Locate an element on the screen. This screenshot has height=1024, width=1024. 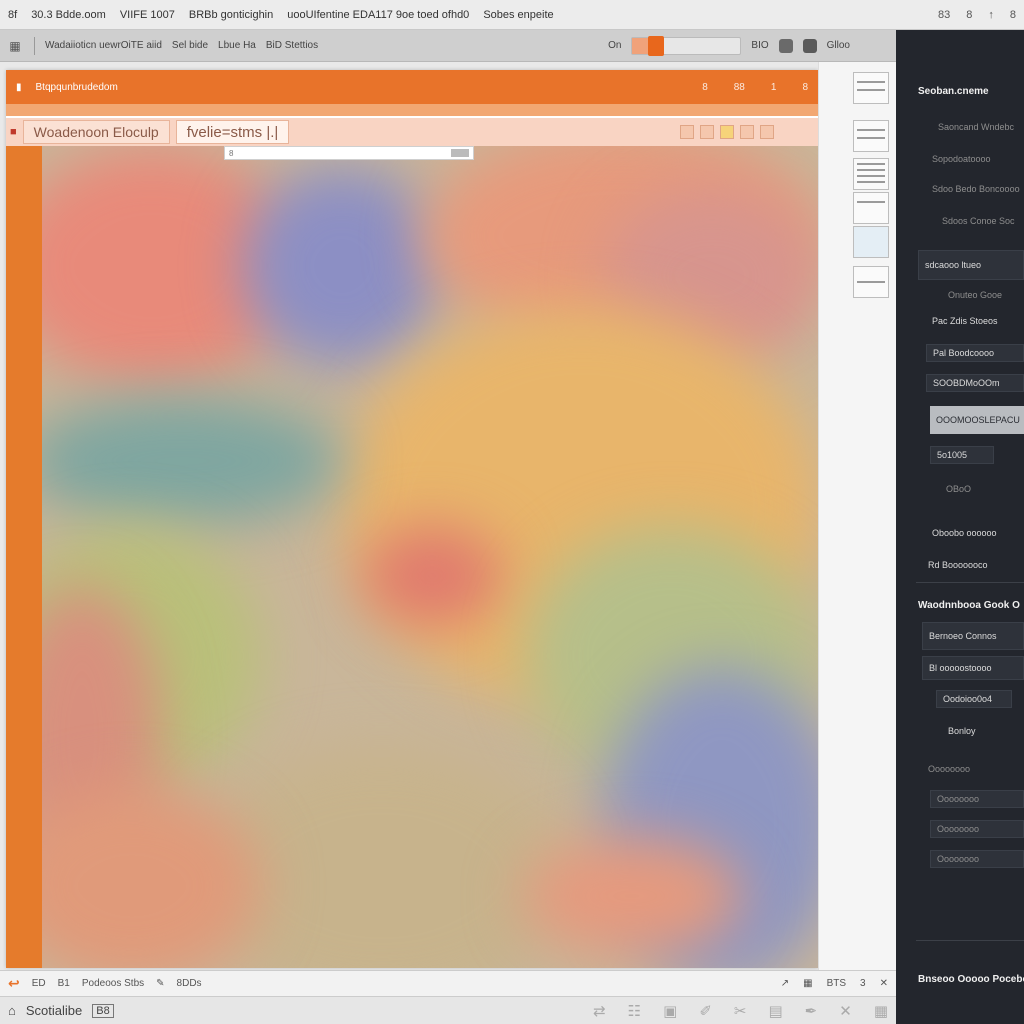
bottom-badge: B8 is located at coordinates (103, 1010).